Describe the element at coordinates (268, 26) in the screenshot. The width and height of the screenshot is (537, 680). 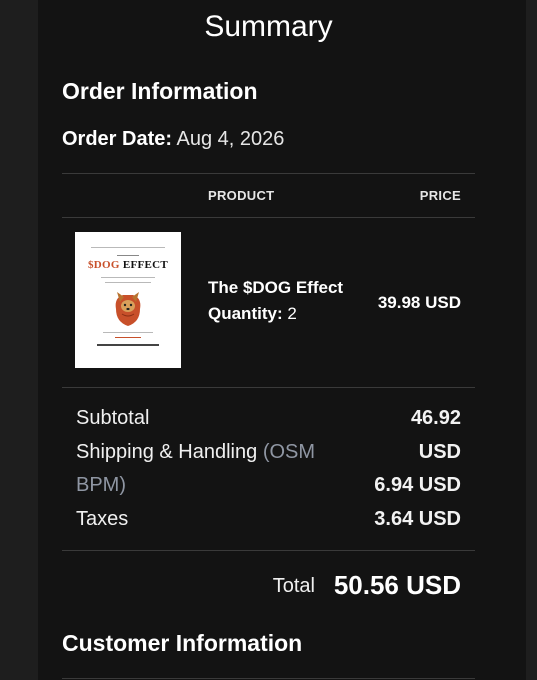
I see `page-title: Summary` at that location.